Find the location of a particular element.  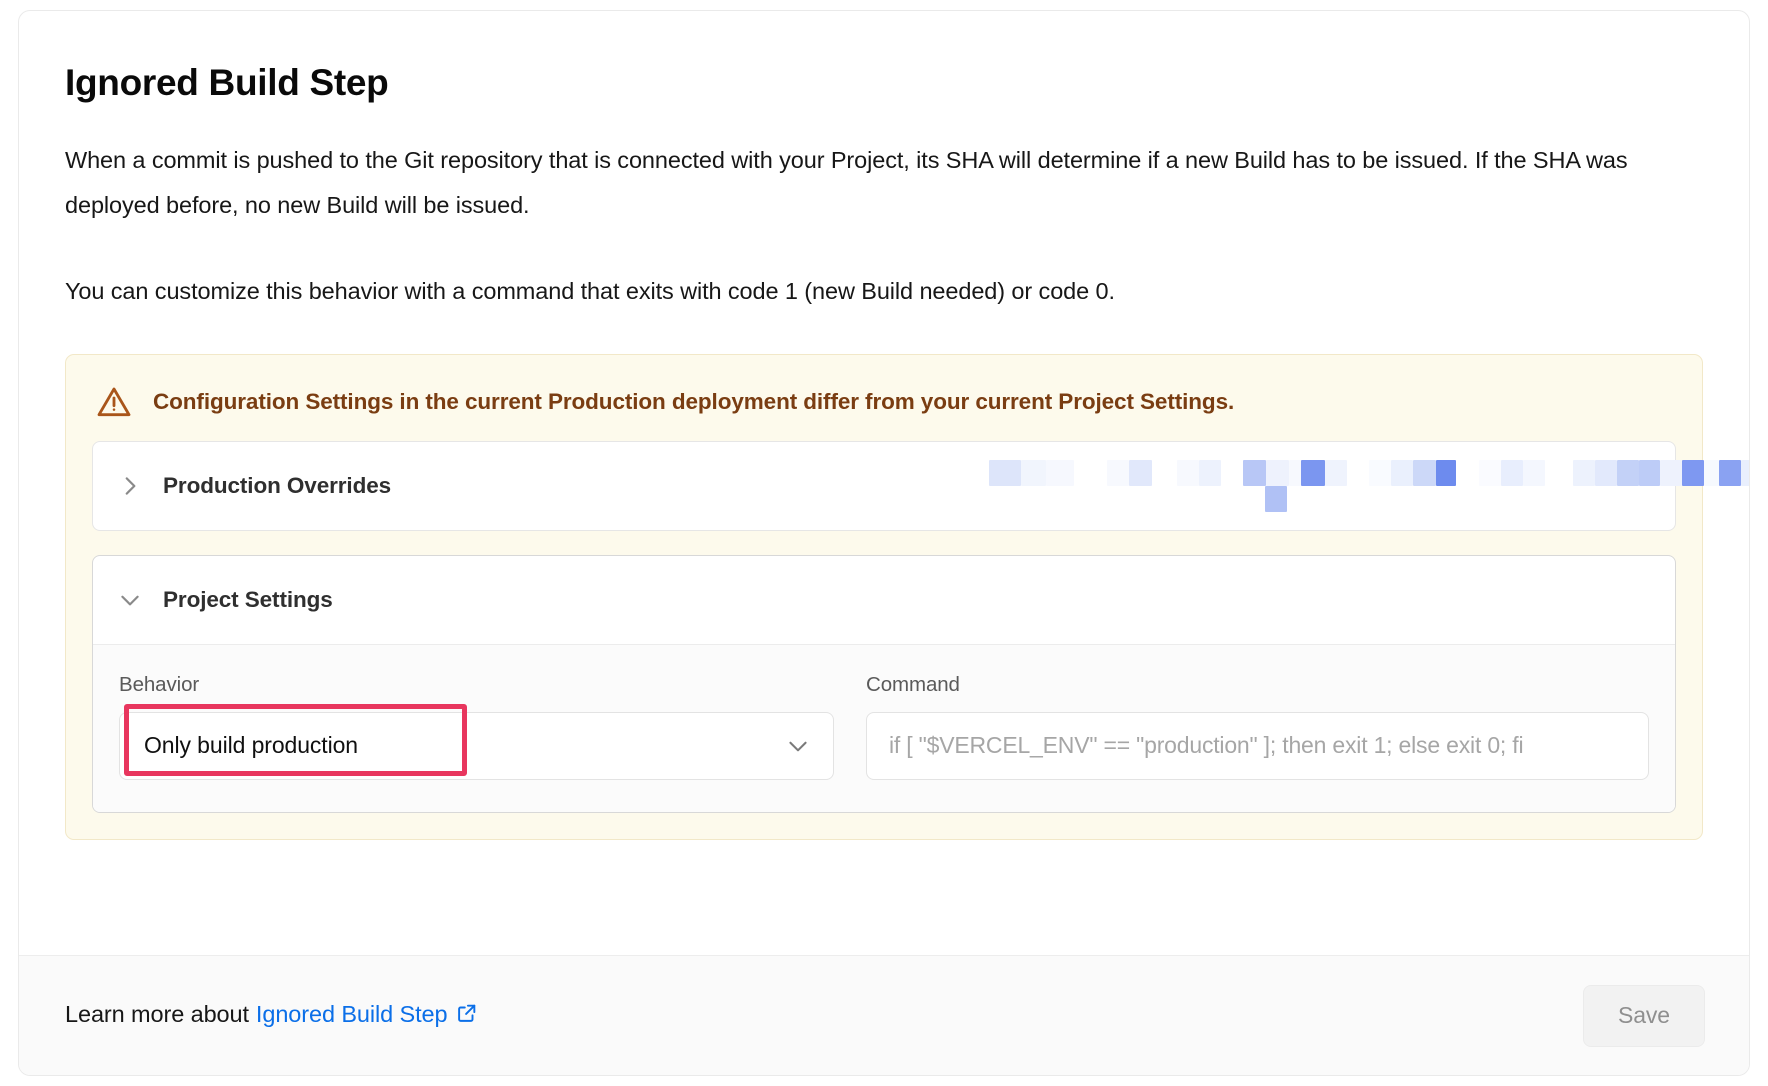

behavior-select-wrap: Only build production is located at coordinates (476, 741).